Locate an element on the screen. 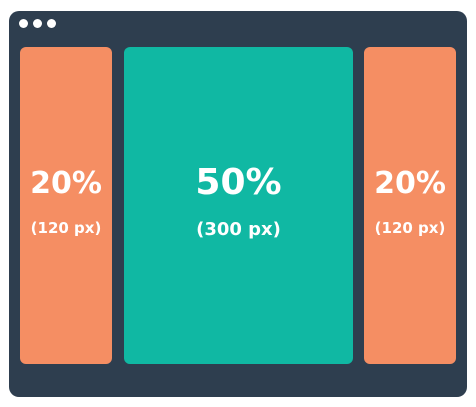  center-column-pixels: (300 px) is located at coordinates (238, 229).